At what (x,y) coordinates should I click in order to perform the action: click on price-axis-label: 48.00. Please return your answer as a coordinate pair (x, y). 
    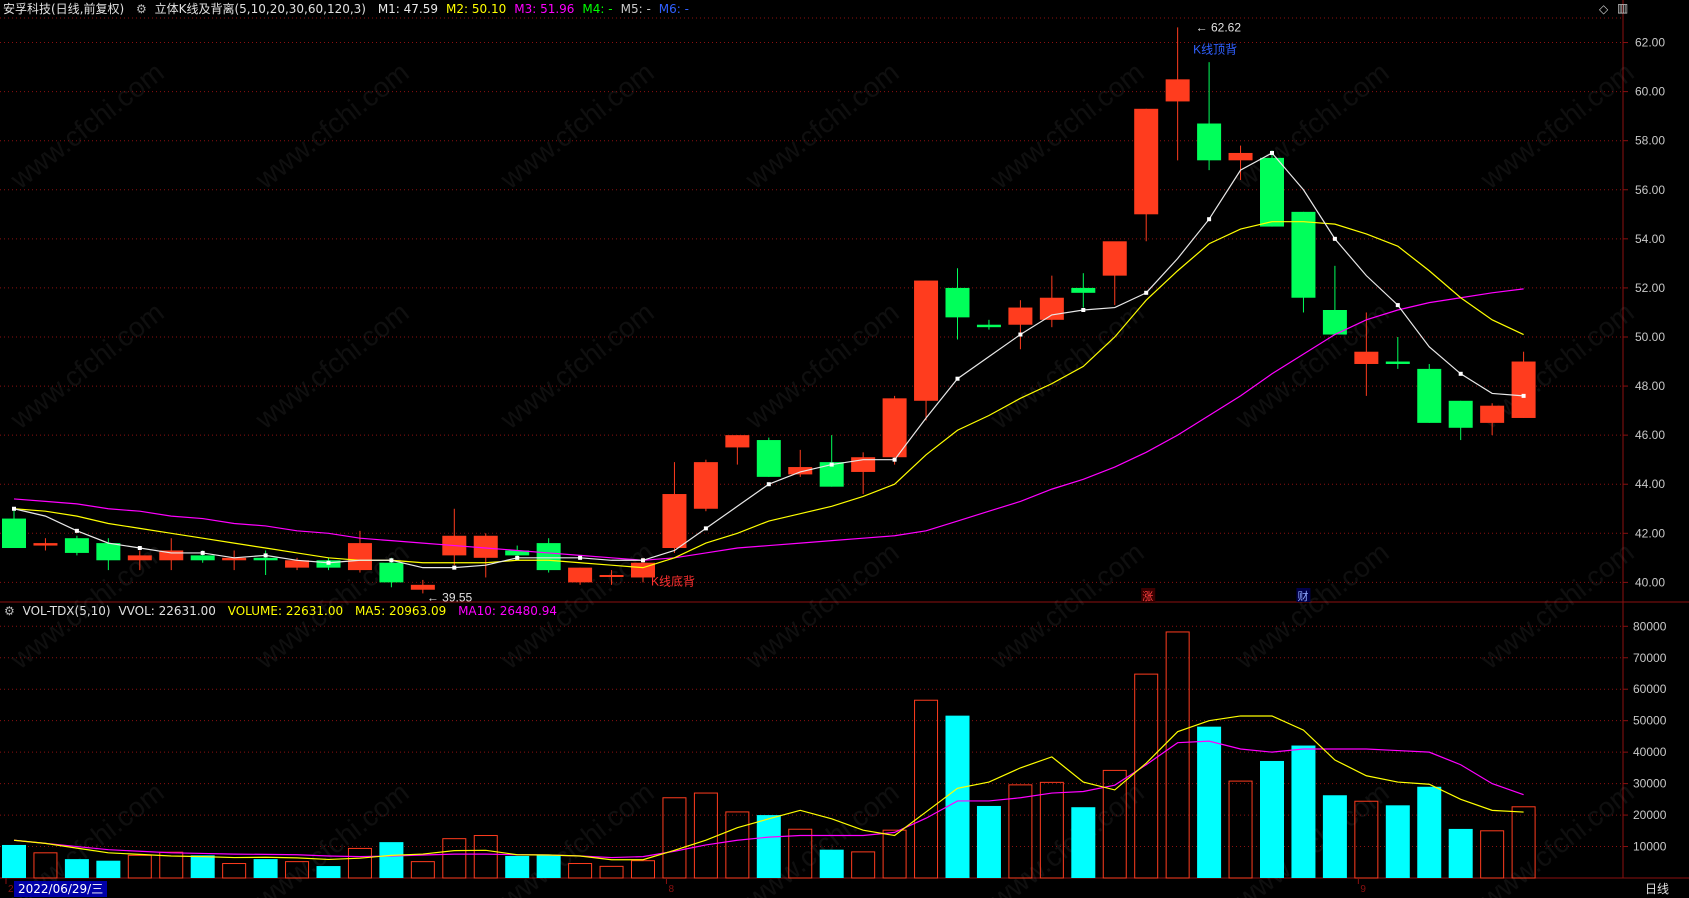
    Looking at the image, I should click on (1650, 386).